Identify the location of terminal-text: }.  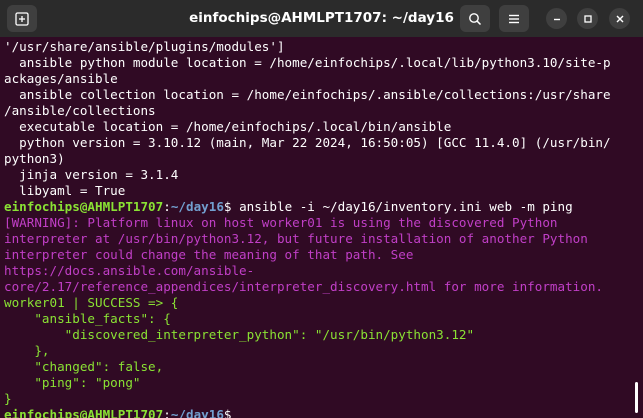
(8, 398).